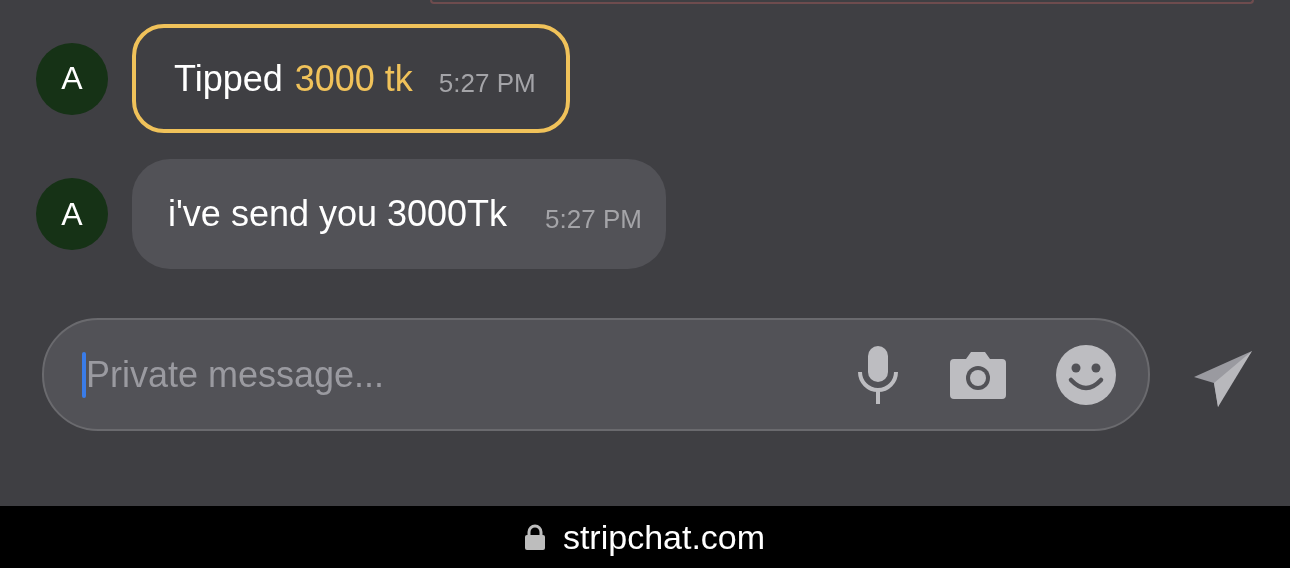 This screenshot has width=1290, height=568. I want to click on camera-icon, so click(978, 374).